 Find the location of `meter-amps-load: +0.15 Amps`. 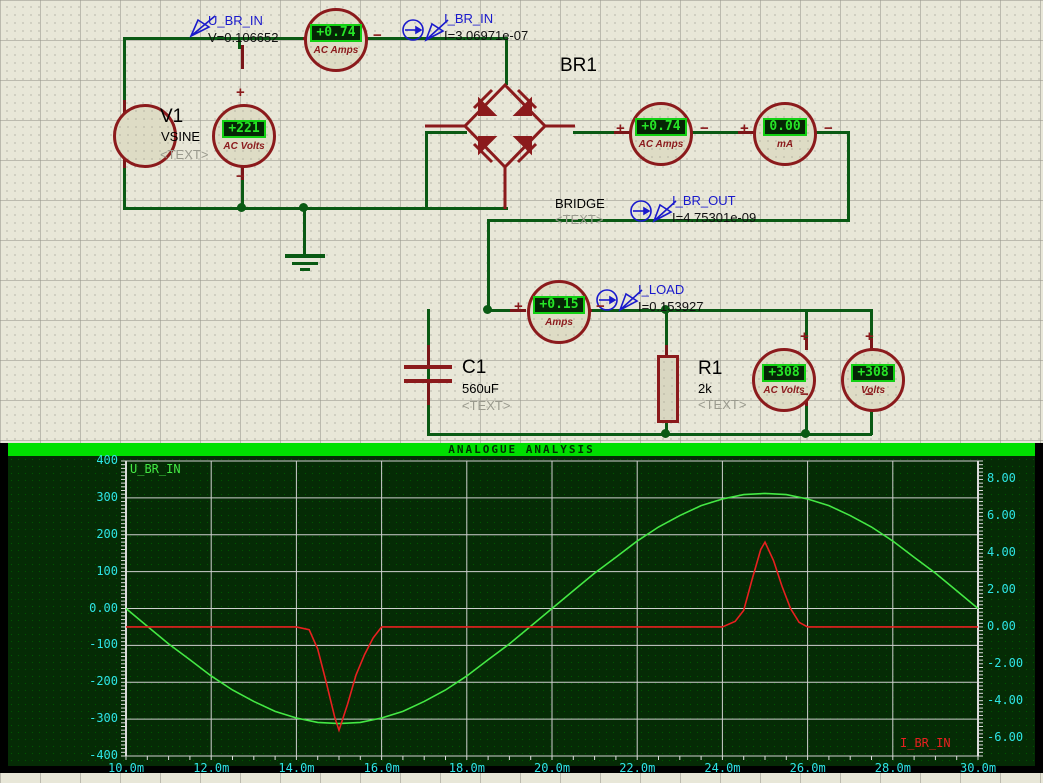

meter-amps-load: +0.15 Amps is located at coordinates (559, 312).